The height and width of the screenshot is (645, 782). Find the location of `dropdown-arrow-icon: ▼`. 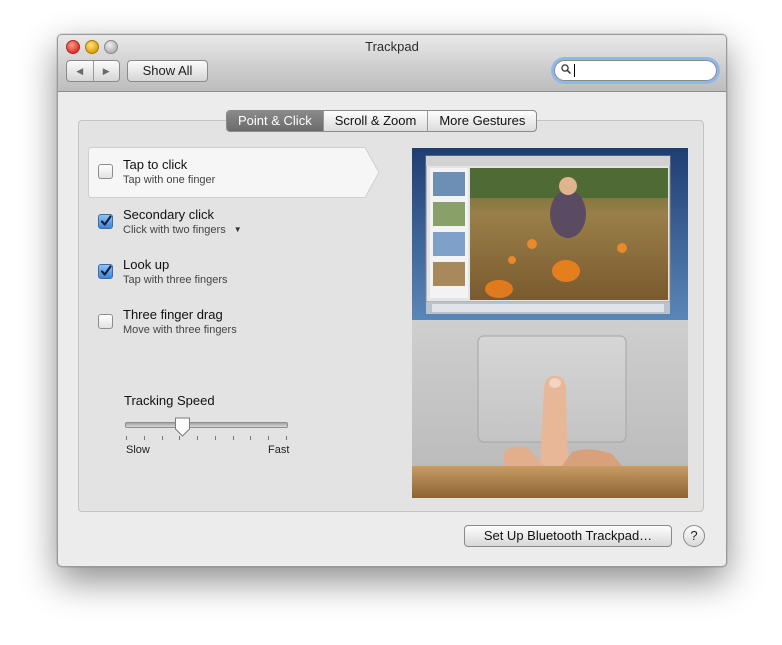

dropdown-arrow-icon: ▼ is located at coordinates (238, 229).